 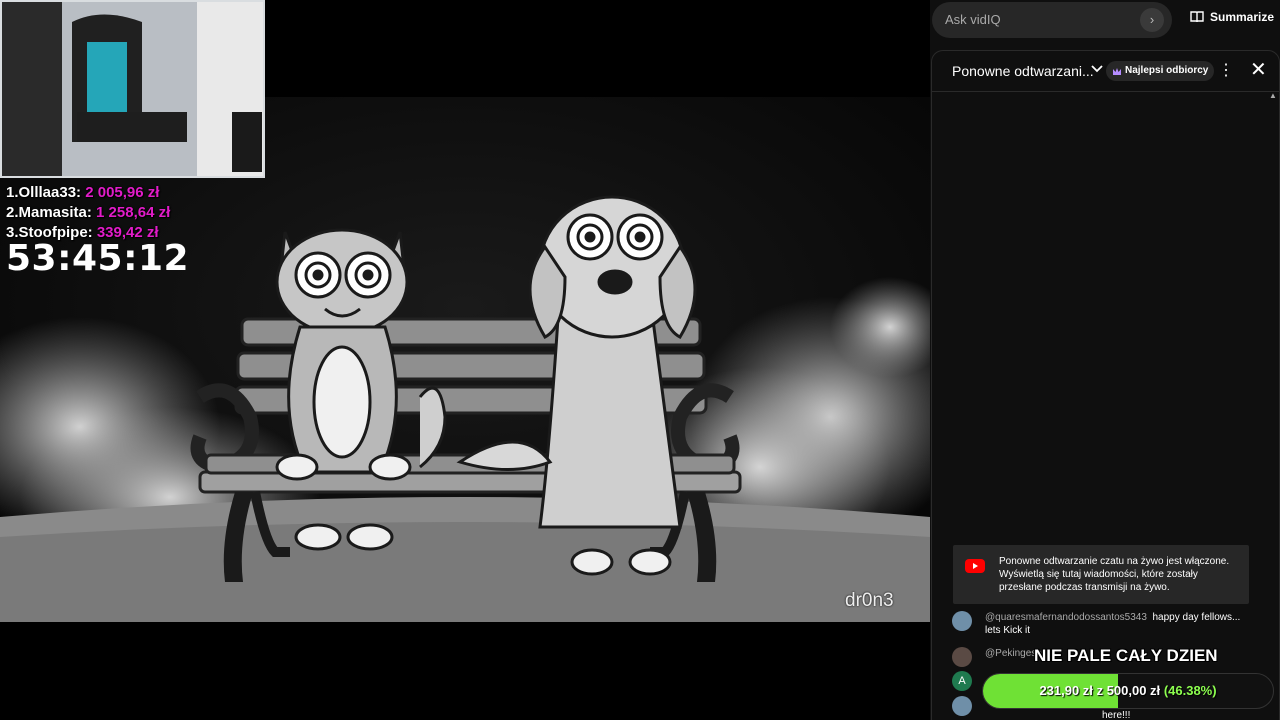 I want to click on video-watermark: dr0n3, so click(x=869, y=600).